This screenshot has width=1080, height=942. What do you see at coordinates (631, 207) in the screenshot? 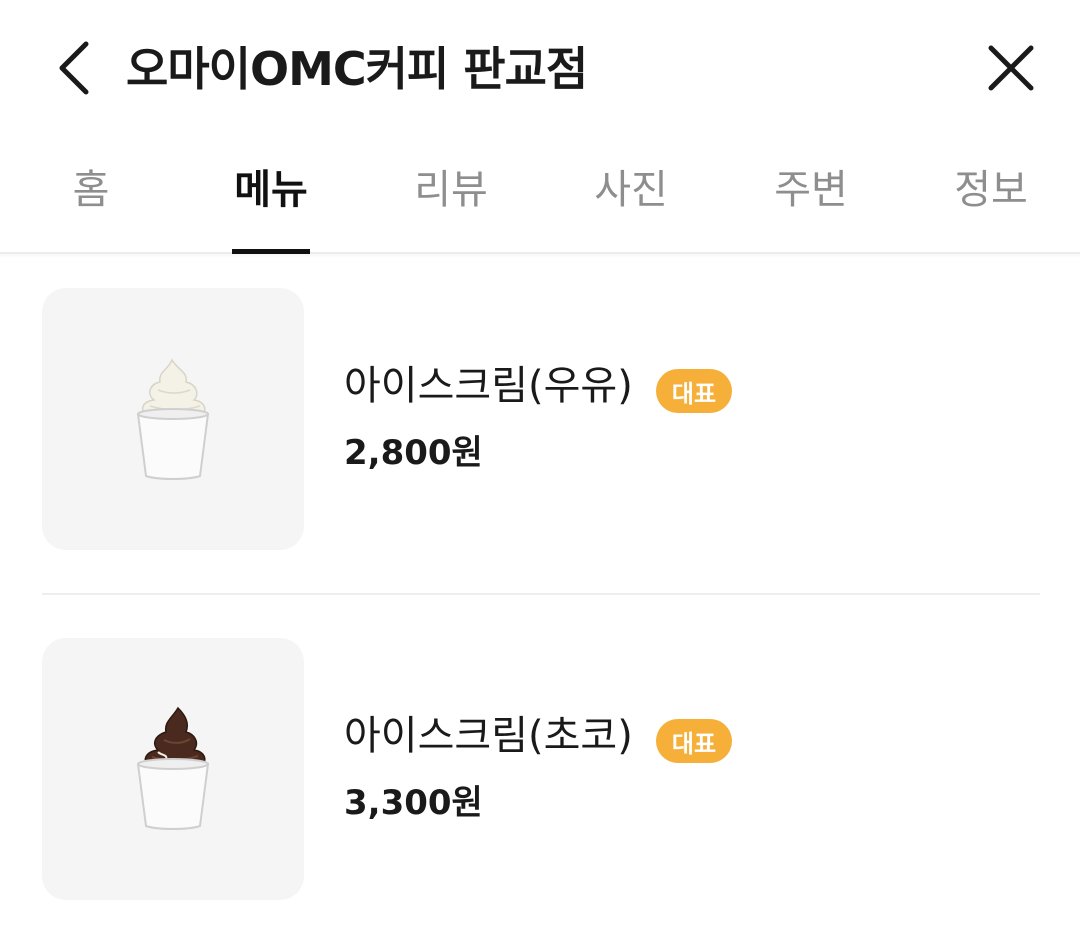
I see `tab-photos: 사진` at bounding box center [631, 207].